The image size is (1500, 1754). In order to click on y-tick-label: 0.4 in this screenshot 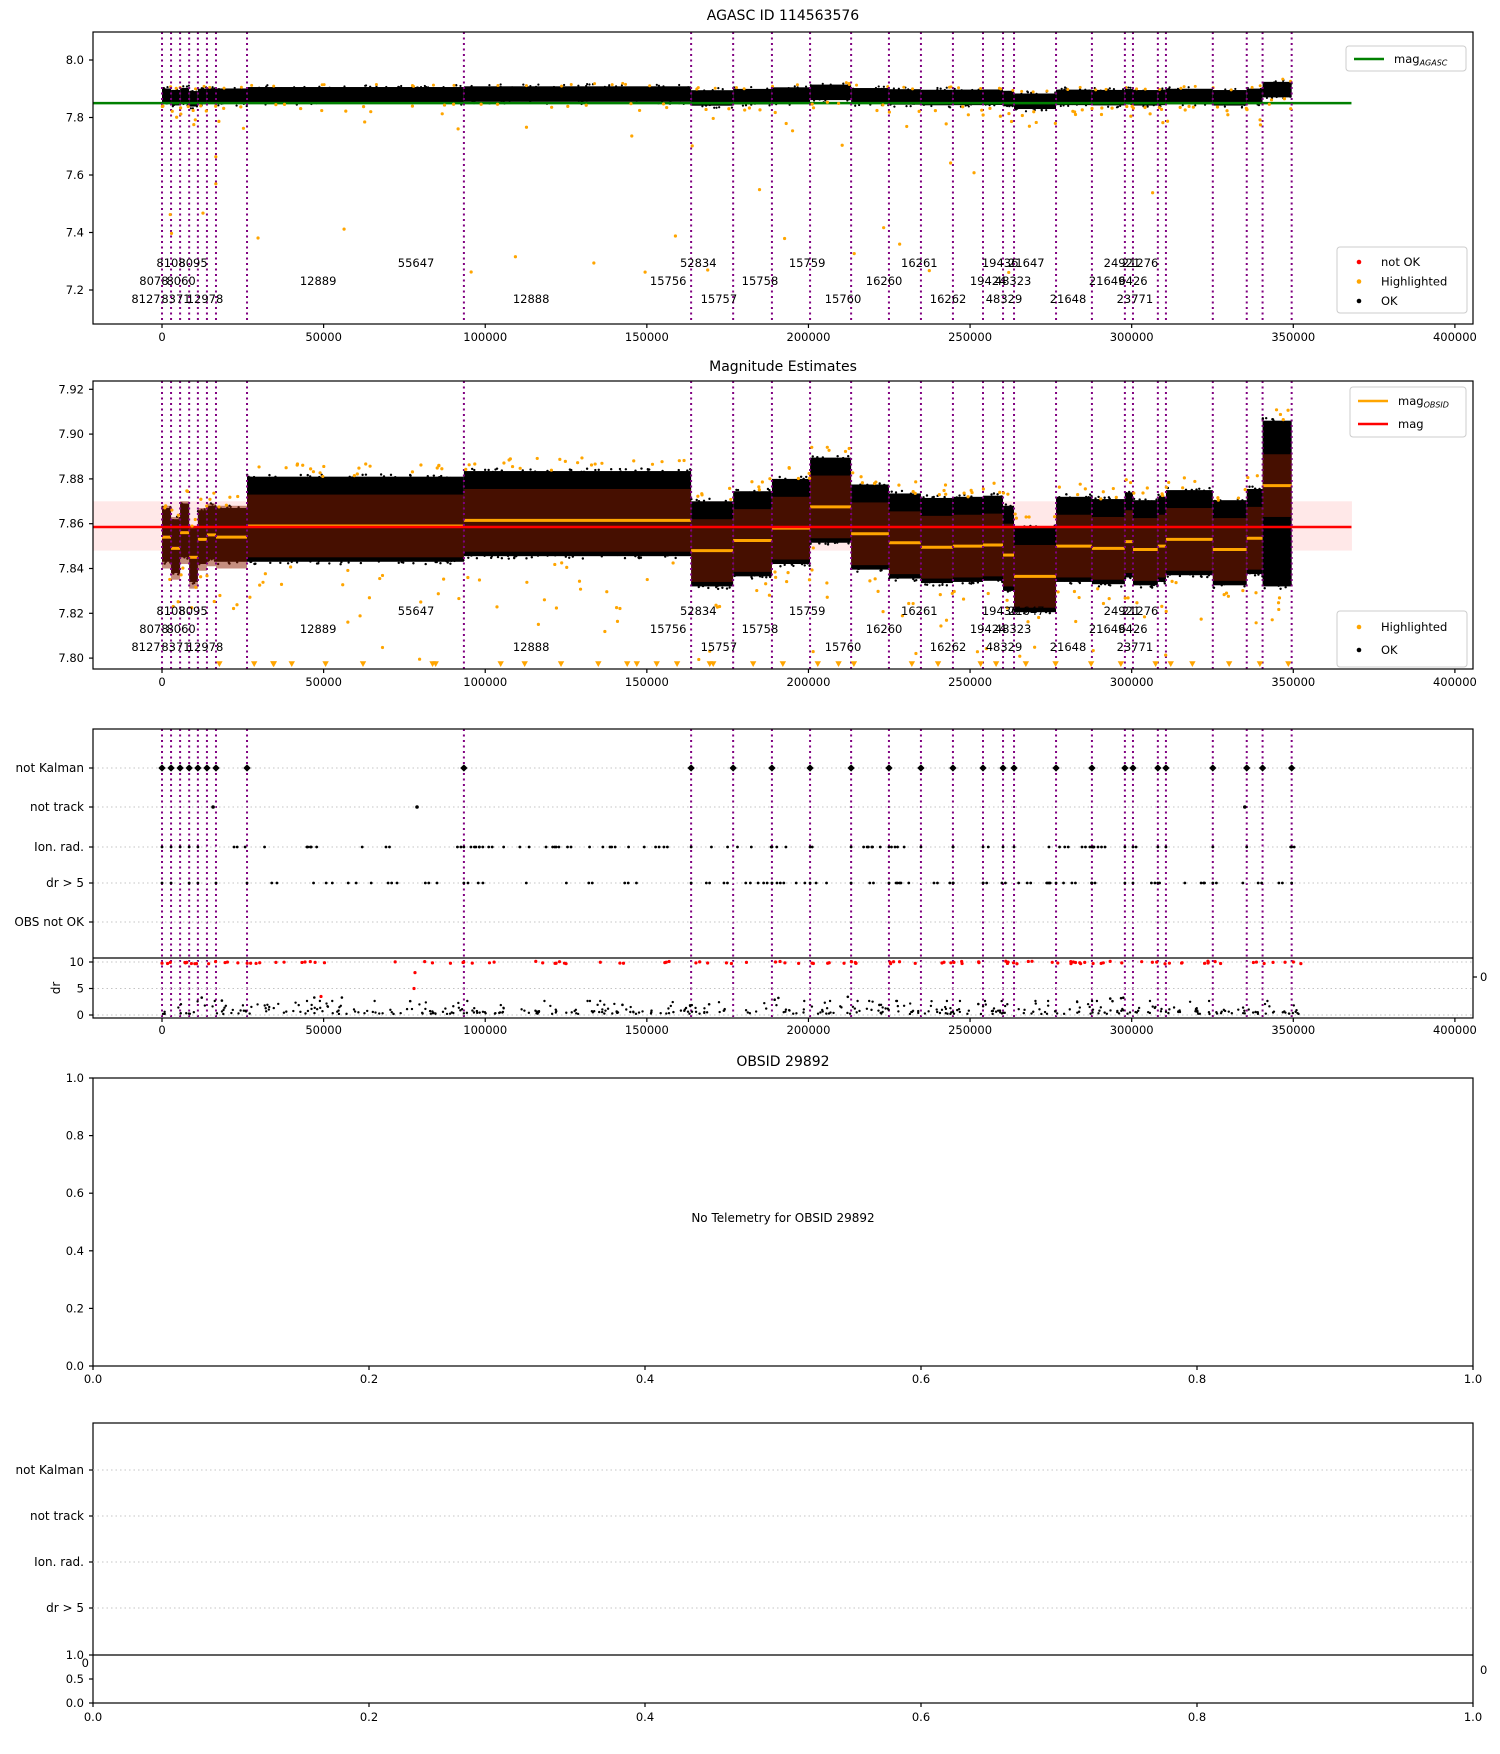, I will do `click(75, 1251)`.